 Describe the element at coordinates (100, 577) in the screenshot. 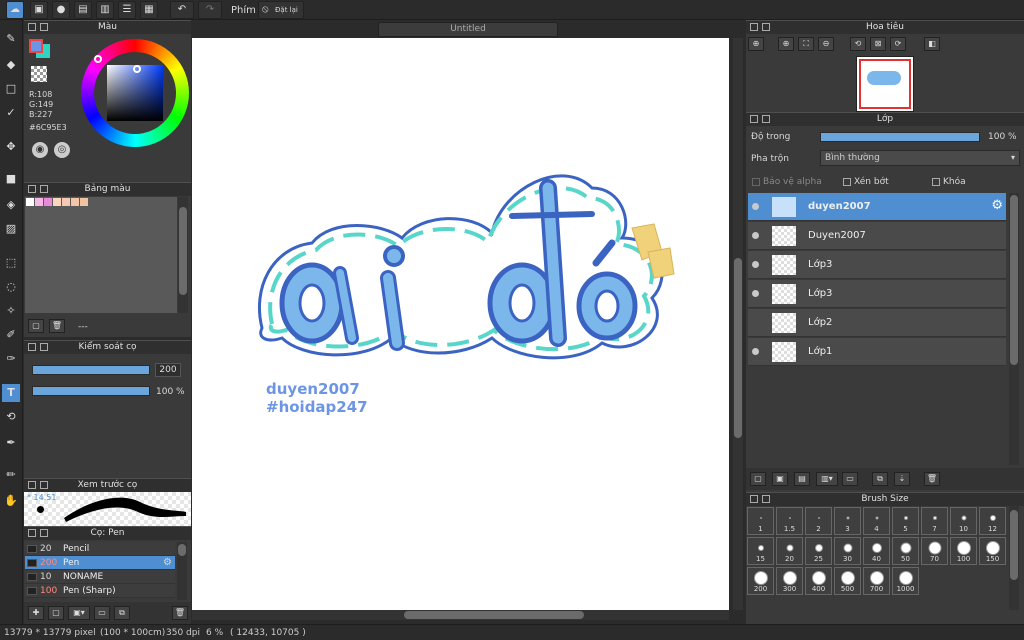

I see `brush-item: 10 NONAME` at that location.